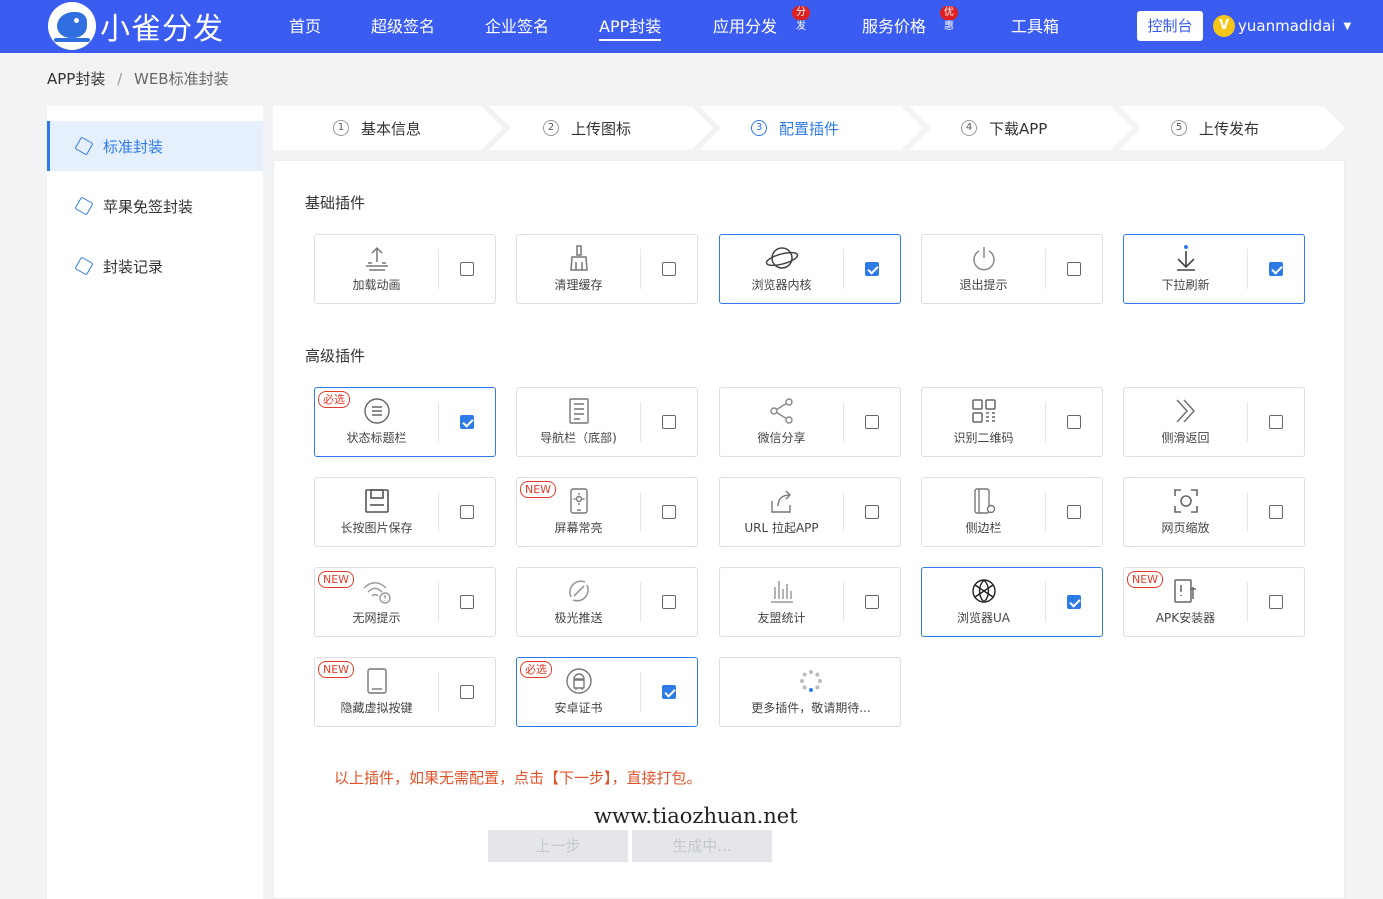 The height and width of the screenshot is (899, 1383). What do you see at coordinates (1287, 26) in the screenshot?
I see `username: yuanmadidai` at bounding box center [1287, 26].